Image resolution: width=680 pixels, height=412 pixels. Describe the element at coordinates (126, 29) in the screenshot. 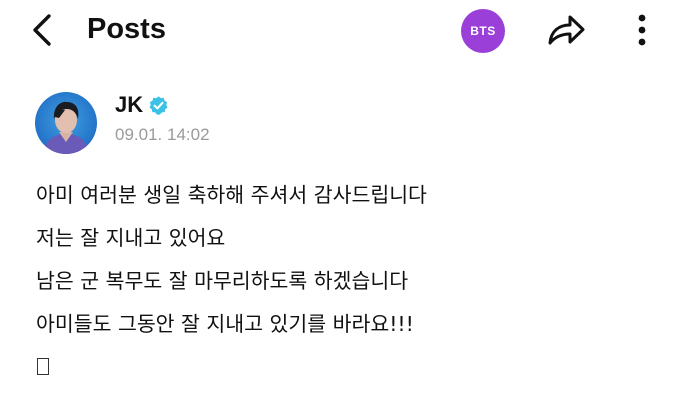

I see `page-title: Posts` at that location.